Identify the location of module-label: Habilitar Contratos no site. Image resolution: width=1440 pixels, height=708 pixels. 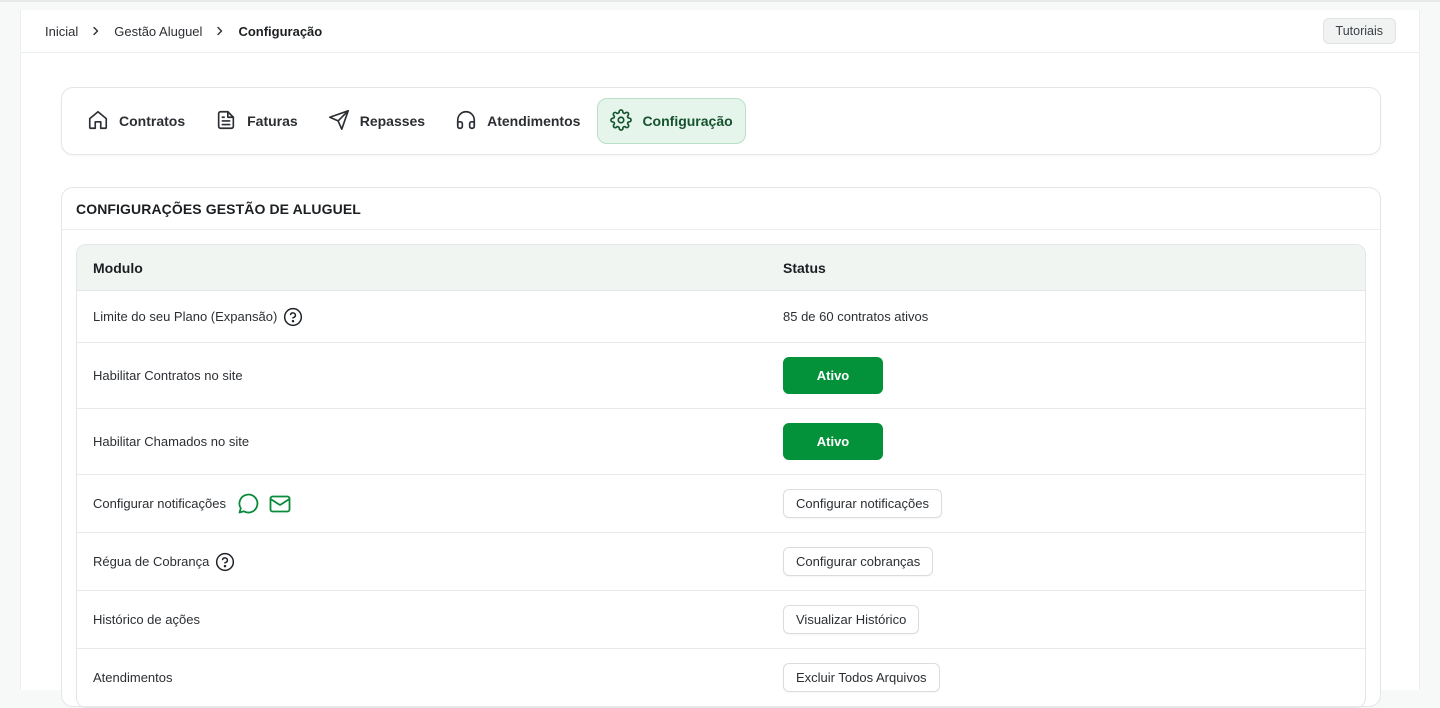
(168, 375).